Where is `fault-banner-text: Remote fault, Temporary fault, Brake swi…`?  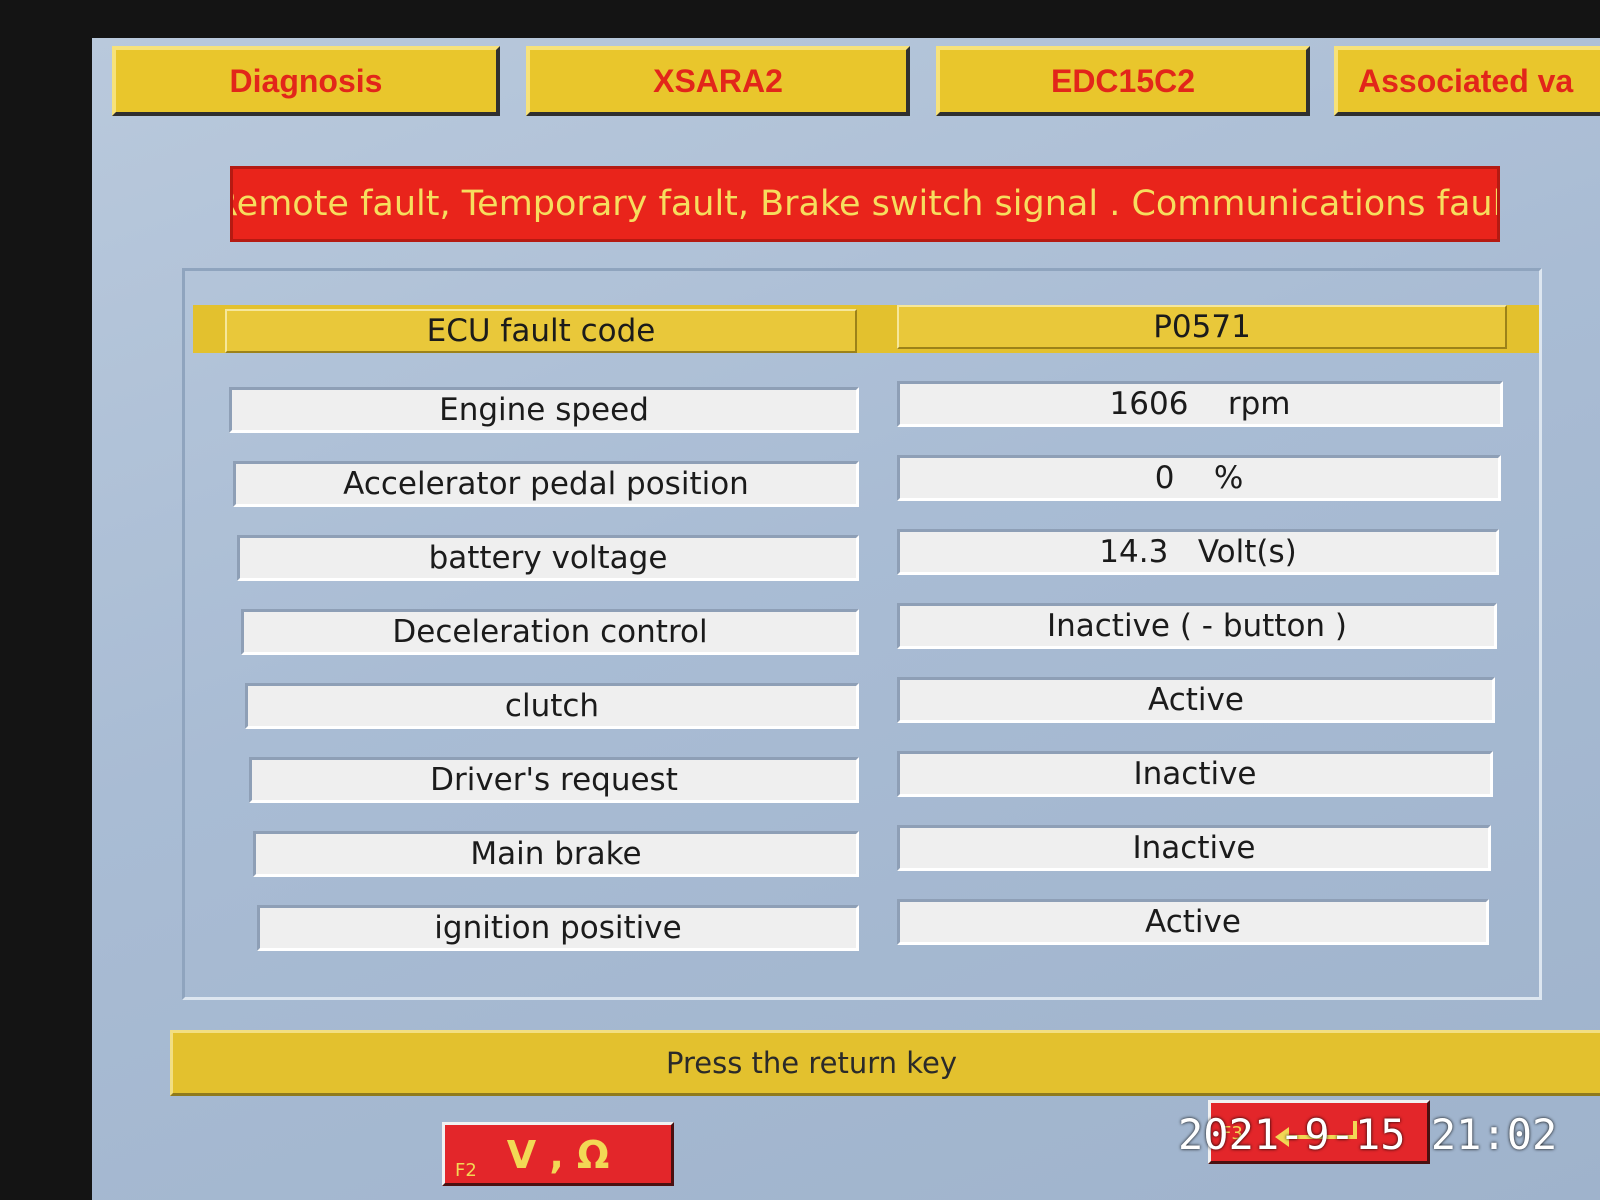 fault-banner-text: Remote fault, Temporary fault, Brake swi… is located at coordinates (865, 204).